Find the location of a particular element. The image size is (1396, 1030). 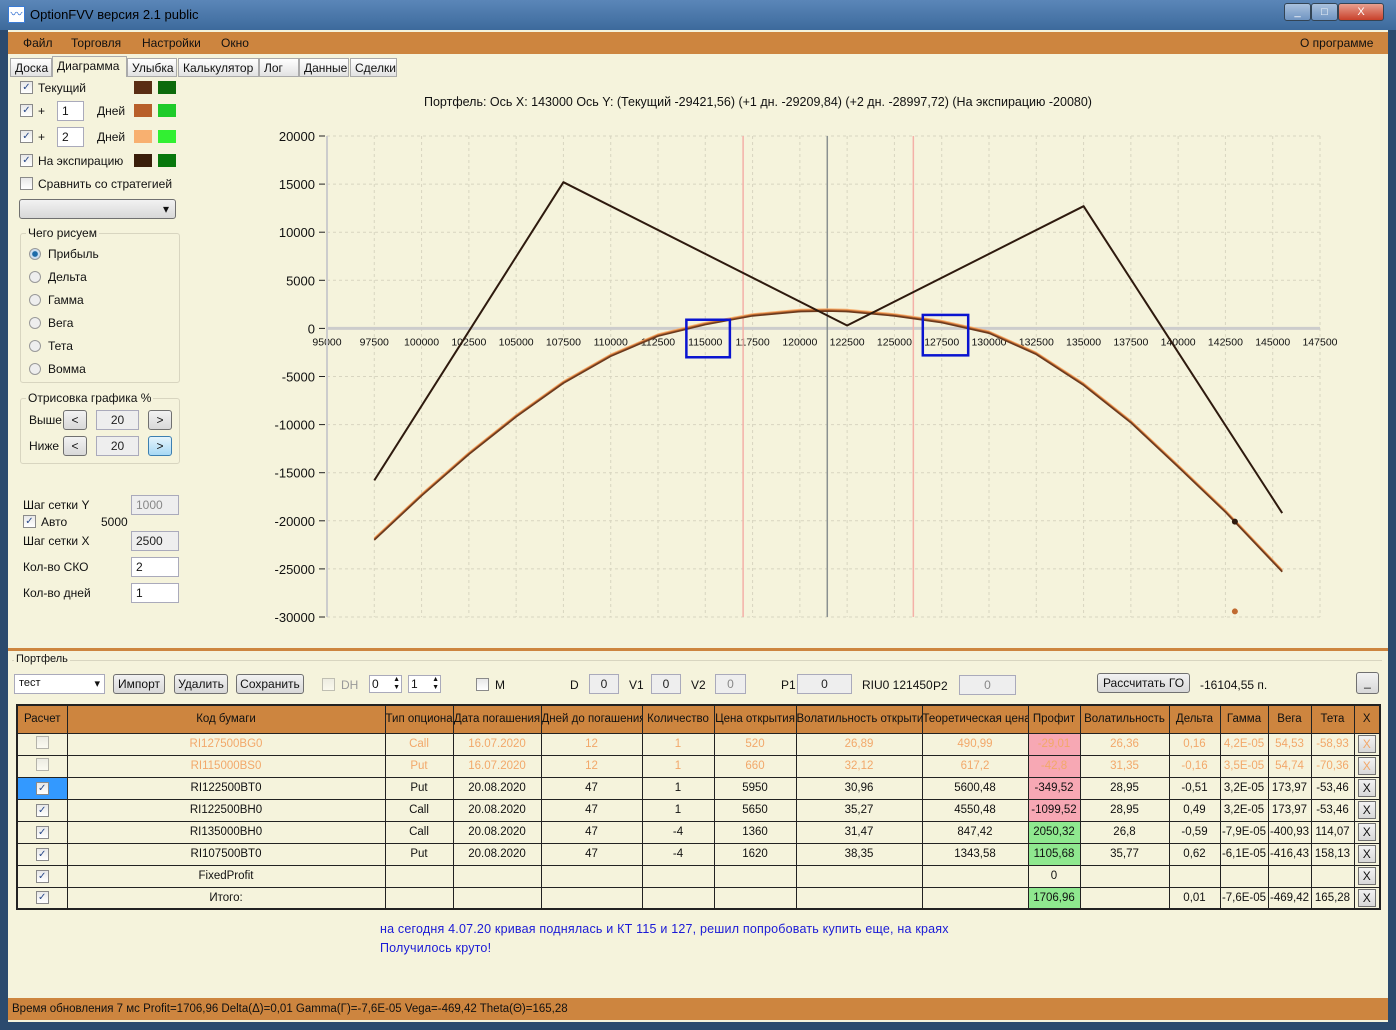

calculate-go-button: Рассчитать ГО is located at coordinates (1143, 683).